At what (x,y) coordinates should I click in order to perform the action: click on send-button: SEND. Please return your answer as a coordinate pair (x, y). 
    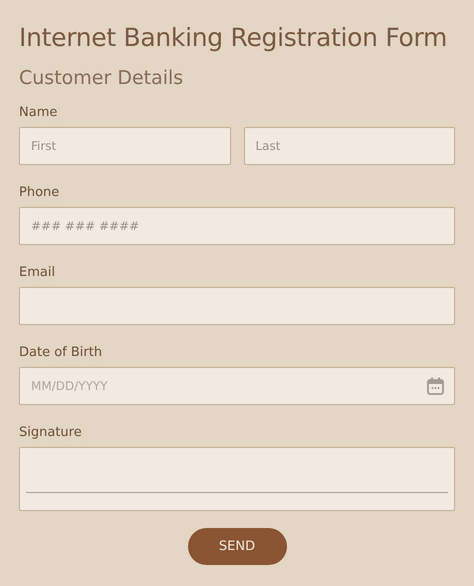
    Looking at the image, I should click on (237, 546).